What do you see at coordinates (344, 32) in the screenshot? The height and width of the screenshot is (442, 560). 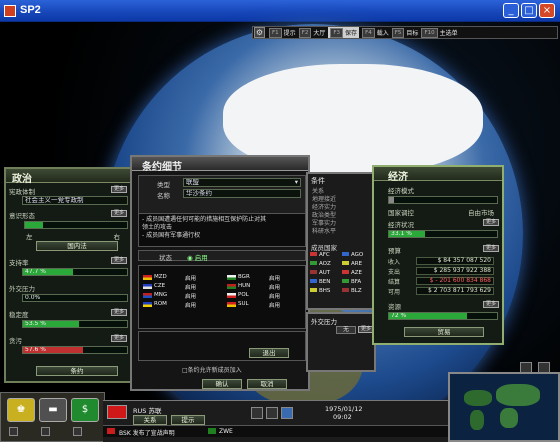 I see `hotkey-save: F3 保存` at bounding box center [344, 32].